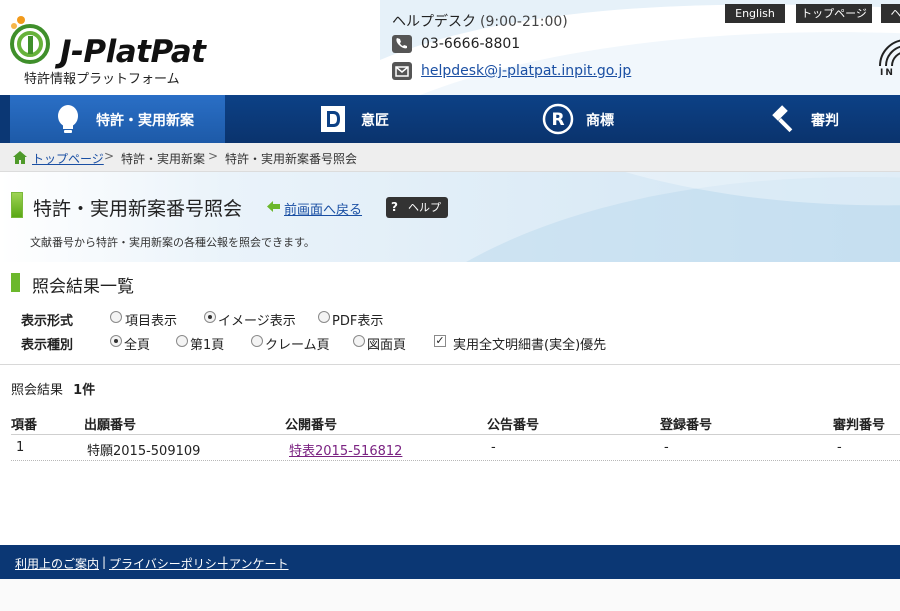  Describe the element at coordinates (110, 425) in the screenshot. I see `column-header: 出願番号` at that location.